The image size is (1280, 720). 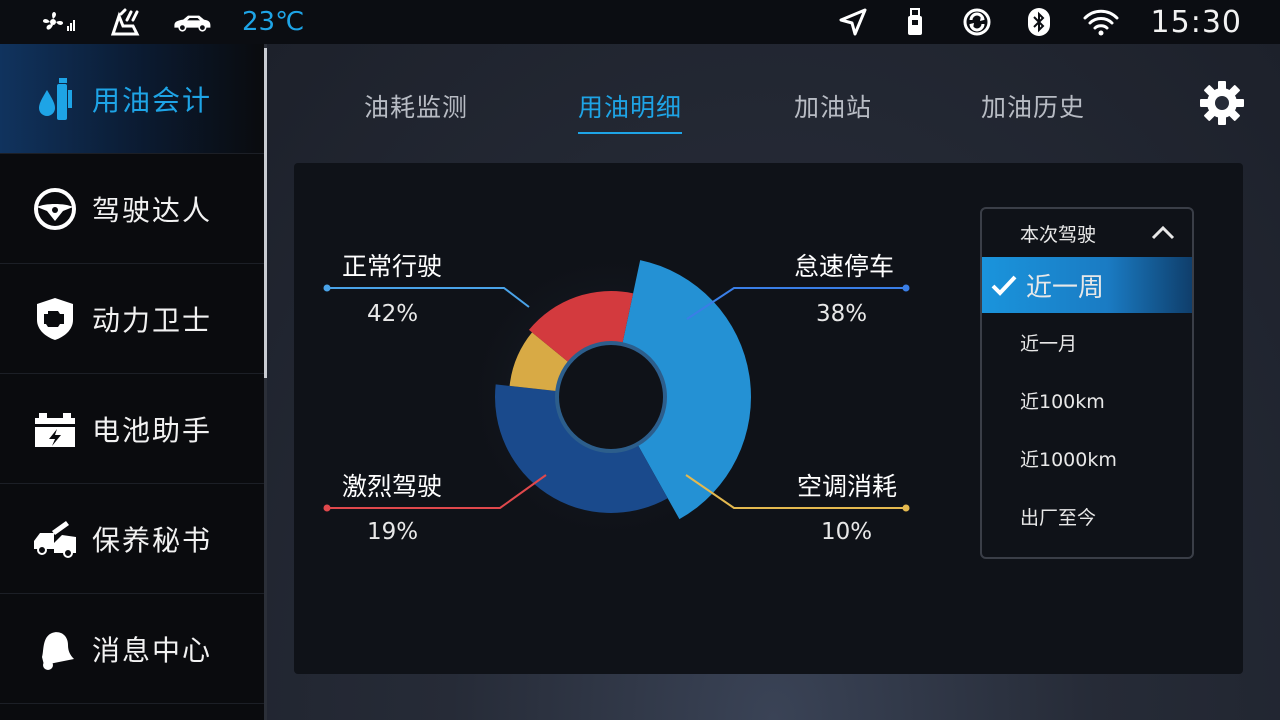 I want to click on sidebar-item-message-center: 消息中心, so click(x=132, y=649).